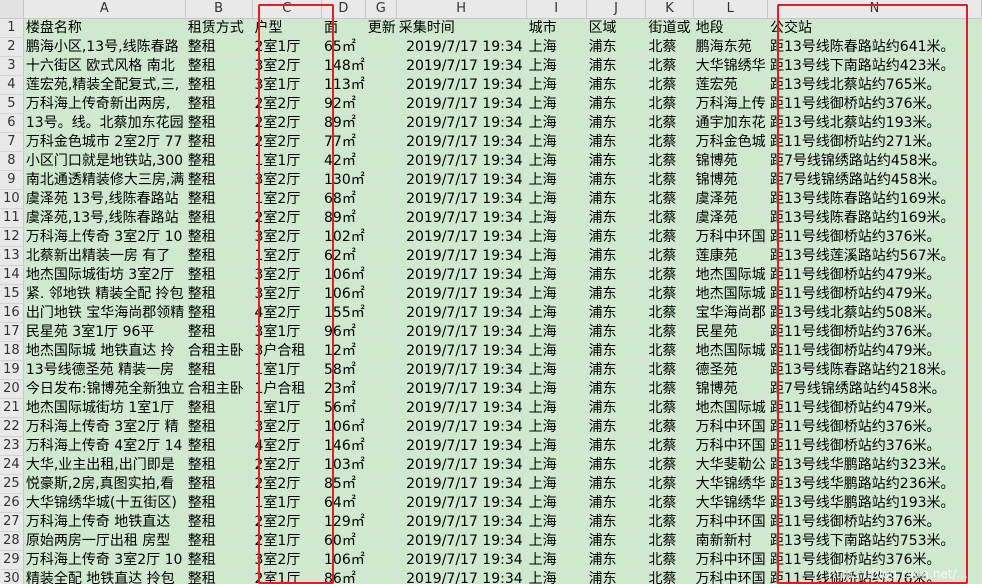 Image resolution: width=982 pixels, height=584 pixels. What do you see at coordinates (730, 332) in the screenshot?
I see `cell: 民星苑` at bounding box center [730, 332].